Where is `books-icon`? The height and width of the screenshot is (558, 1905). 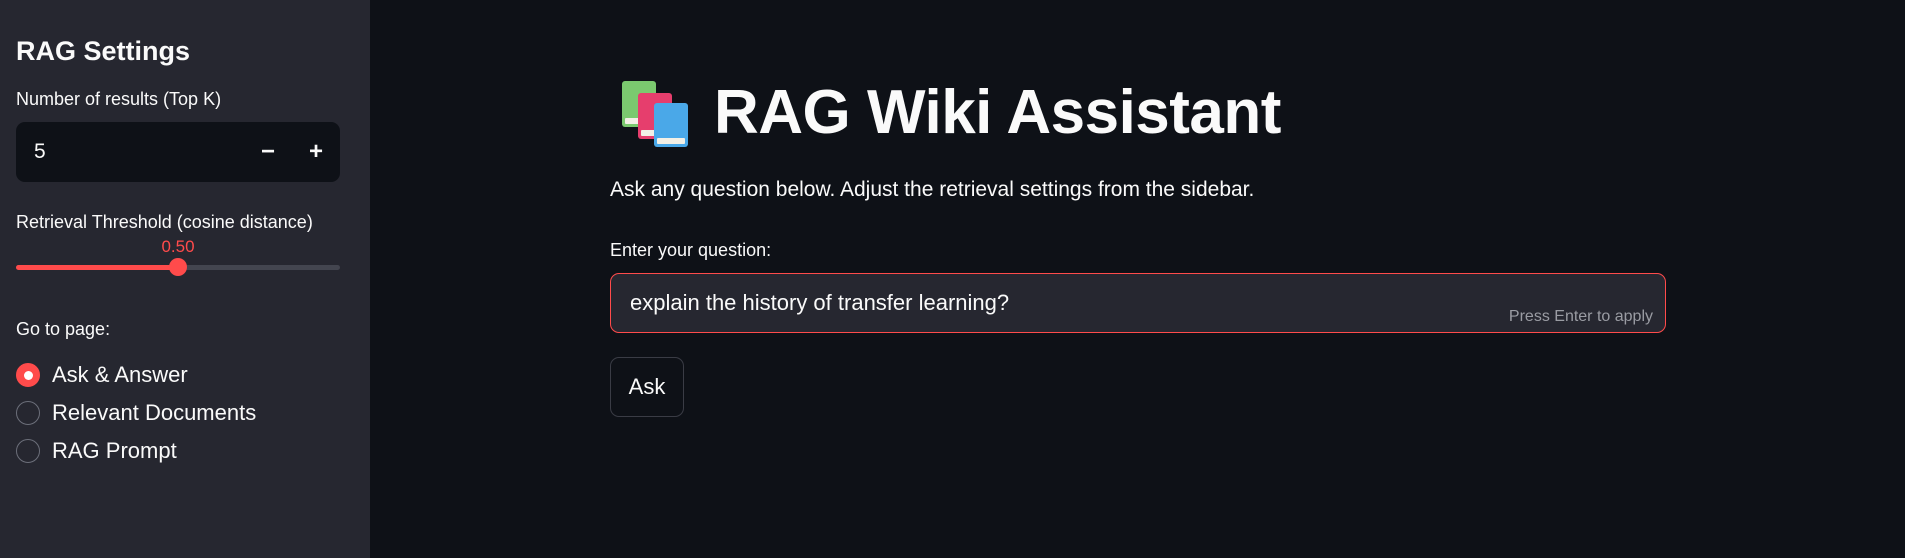
books-icon is located at coordinates (660, 112).